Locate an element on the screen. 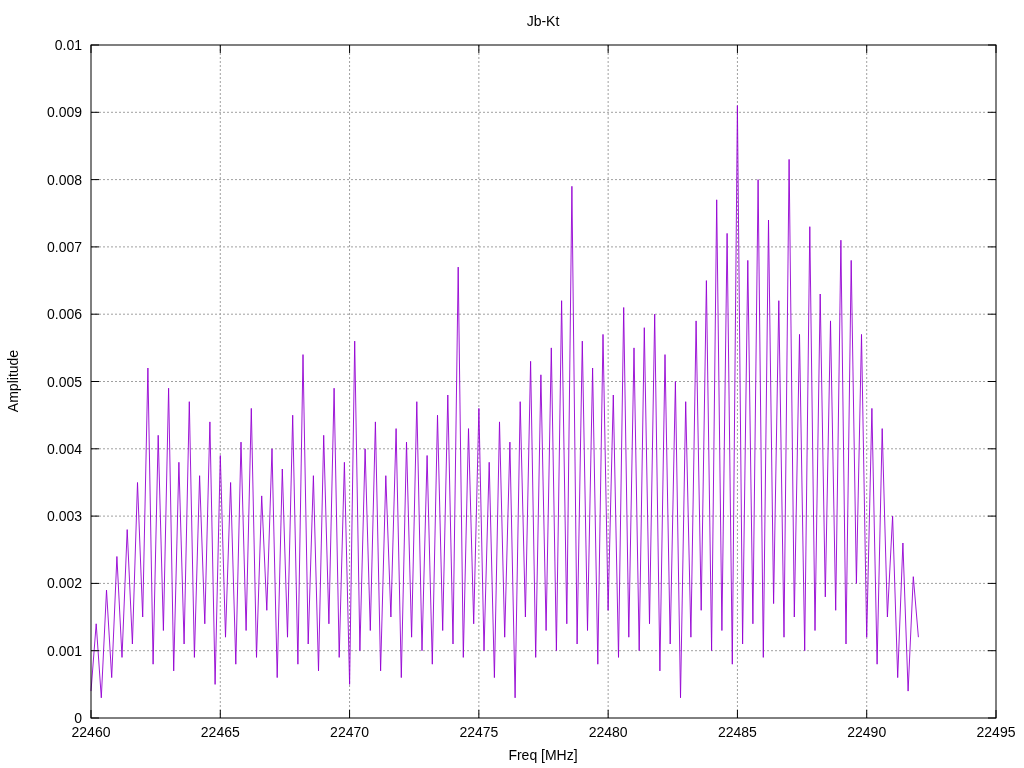  x-tick-label: 22475 is located at coordinates (479, 732).